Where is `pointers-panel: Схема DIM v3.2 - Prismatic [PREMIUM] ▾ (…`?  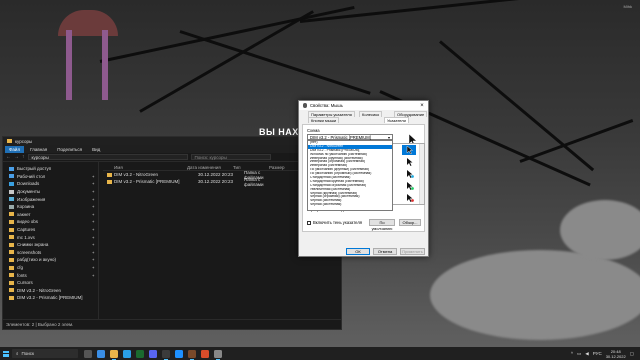
pointers-panel: Схема DIM v3.2 - Prismatic [PREMIUM] ▾ (… is located at coordinates (363, 178).